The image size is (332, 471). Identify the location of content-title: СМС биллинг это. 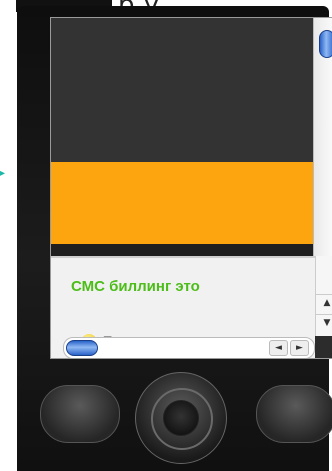
(135, 286).